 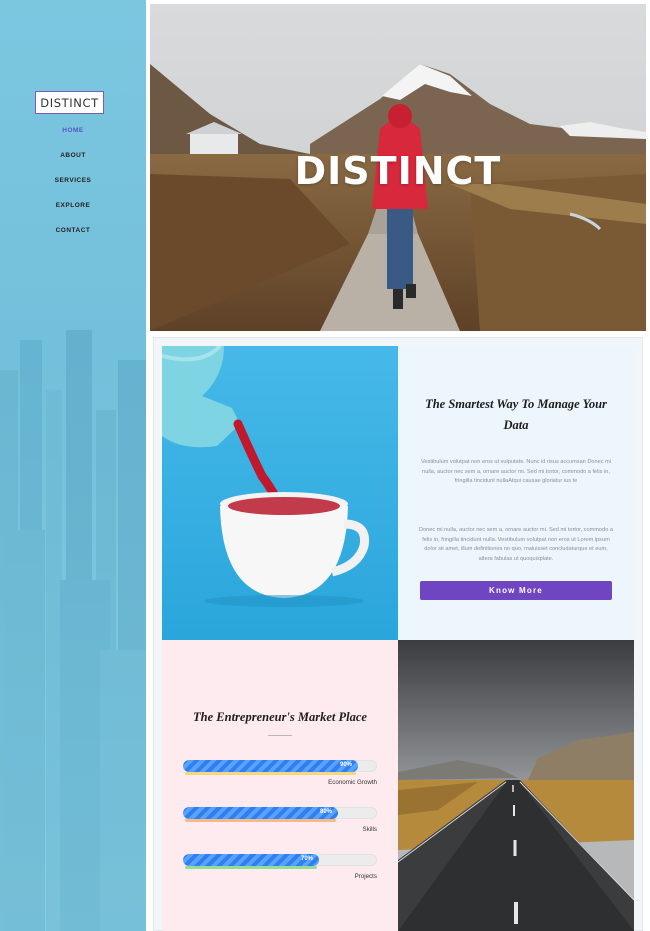 What do you see at coordinates (73, 137) in the screenshot?
I see `nav-item-home: HOME` at bounding box center [73, 137].